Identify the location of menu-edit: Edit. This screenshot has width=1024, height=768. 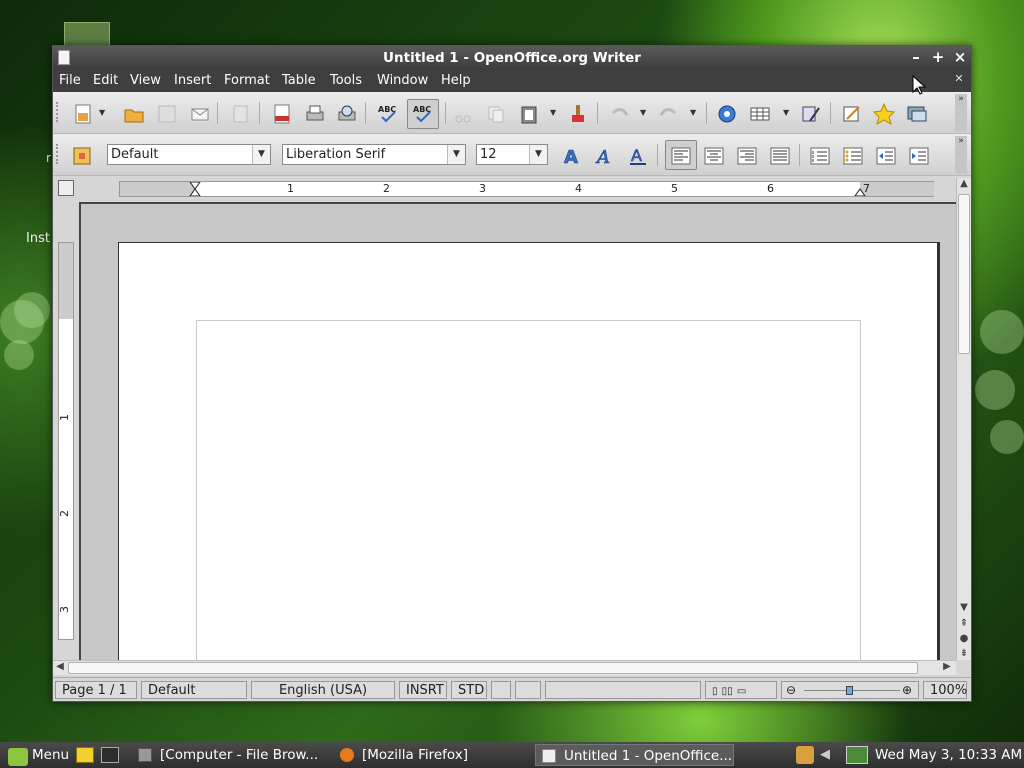
(105, 80).